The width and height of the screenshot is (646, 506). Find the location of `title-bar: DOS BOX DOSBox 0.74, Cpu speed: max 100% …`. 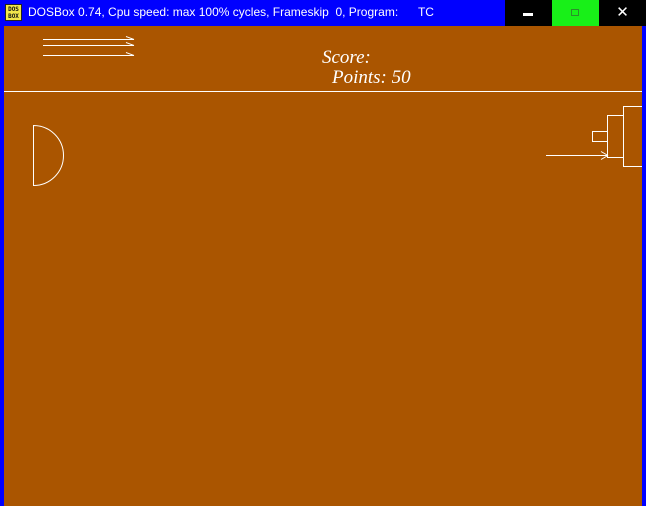

title-bar: DOS BOX DOSBox 0.74, Cpu speed: max 100% … is located at coordinates (323, 13).